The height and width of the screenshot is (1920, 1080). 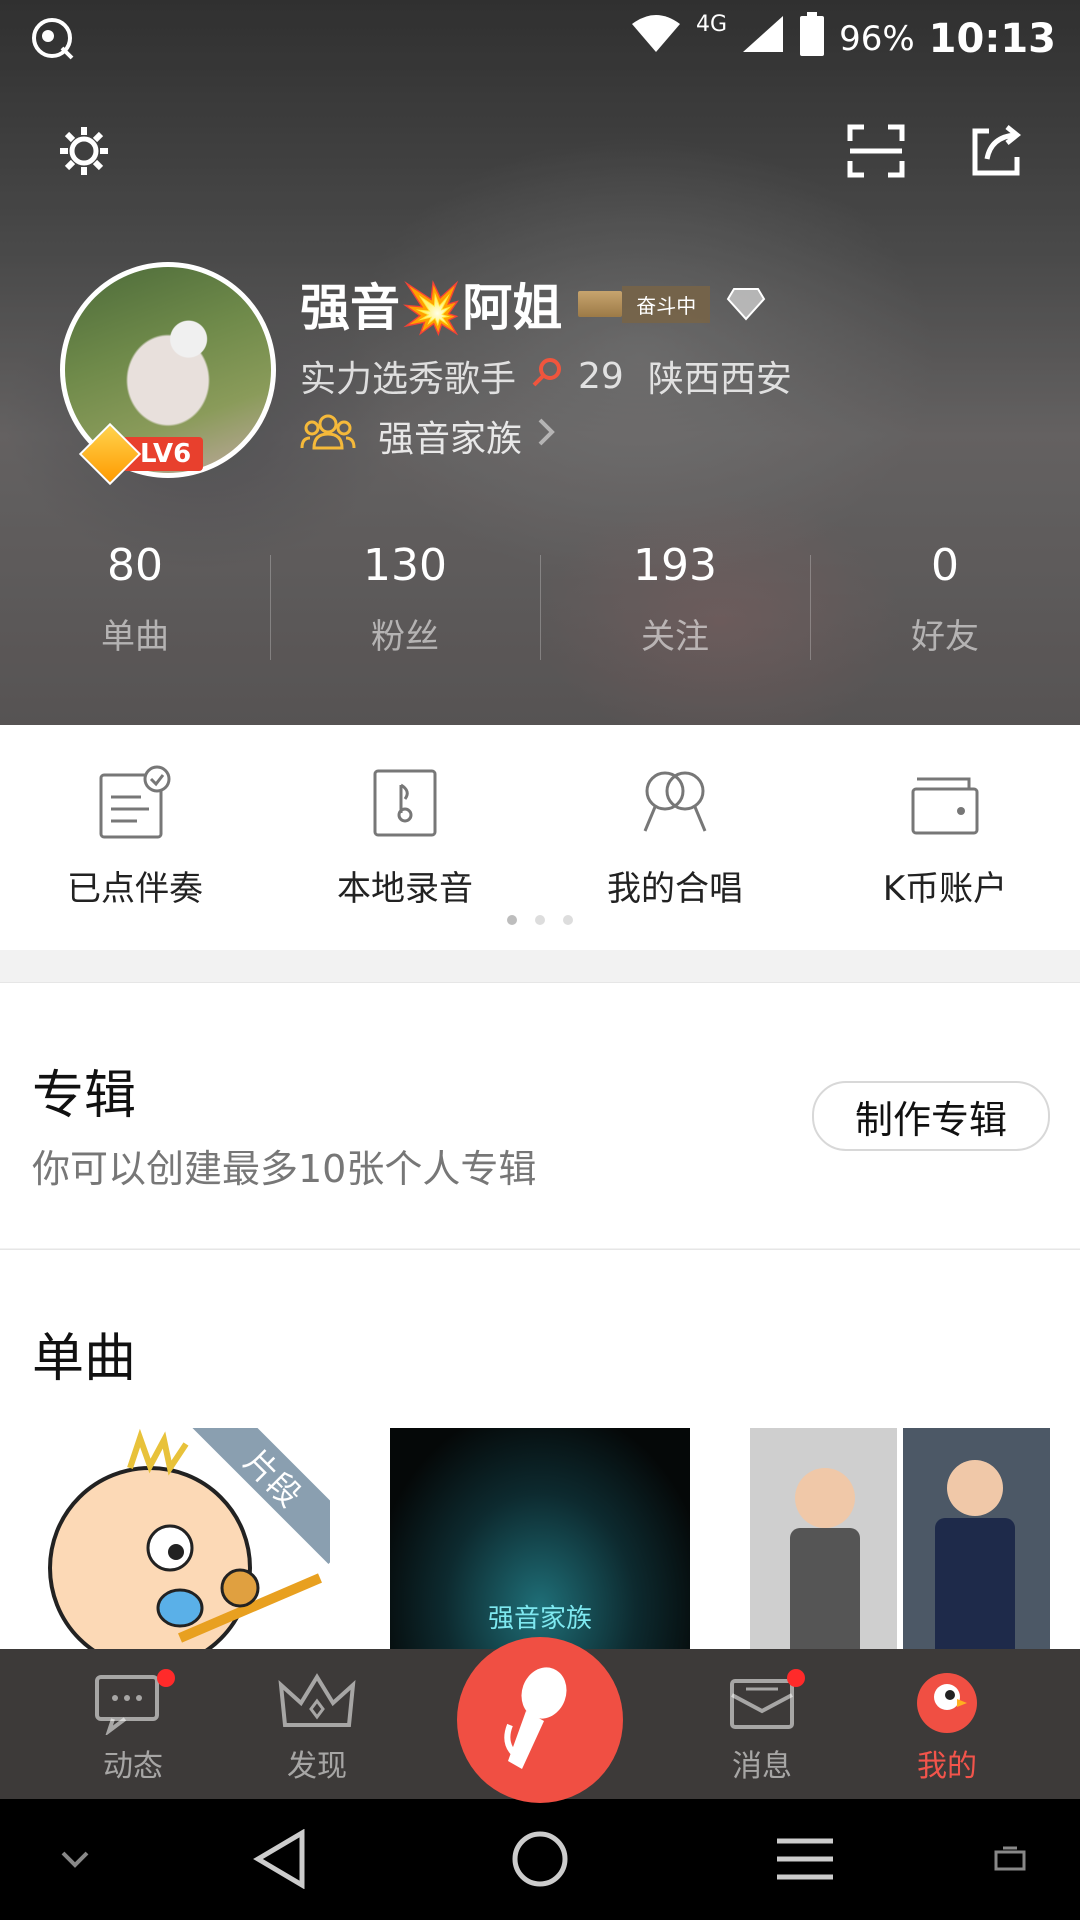 What do you see at coordinates (762, 1766) in the screenshot?
I see `tab-label: 消息` at bounding box center [762, 1766].